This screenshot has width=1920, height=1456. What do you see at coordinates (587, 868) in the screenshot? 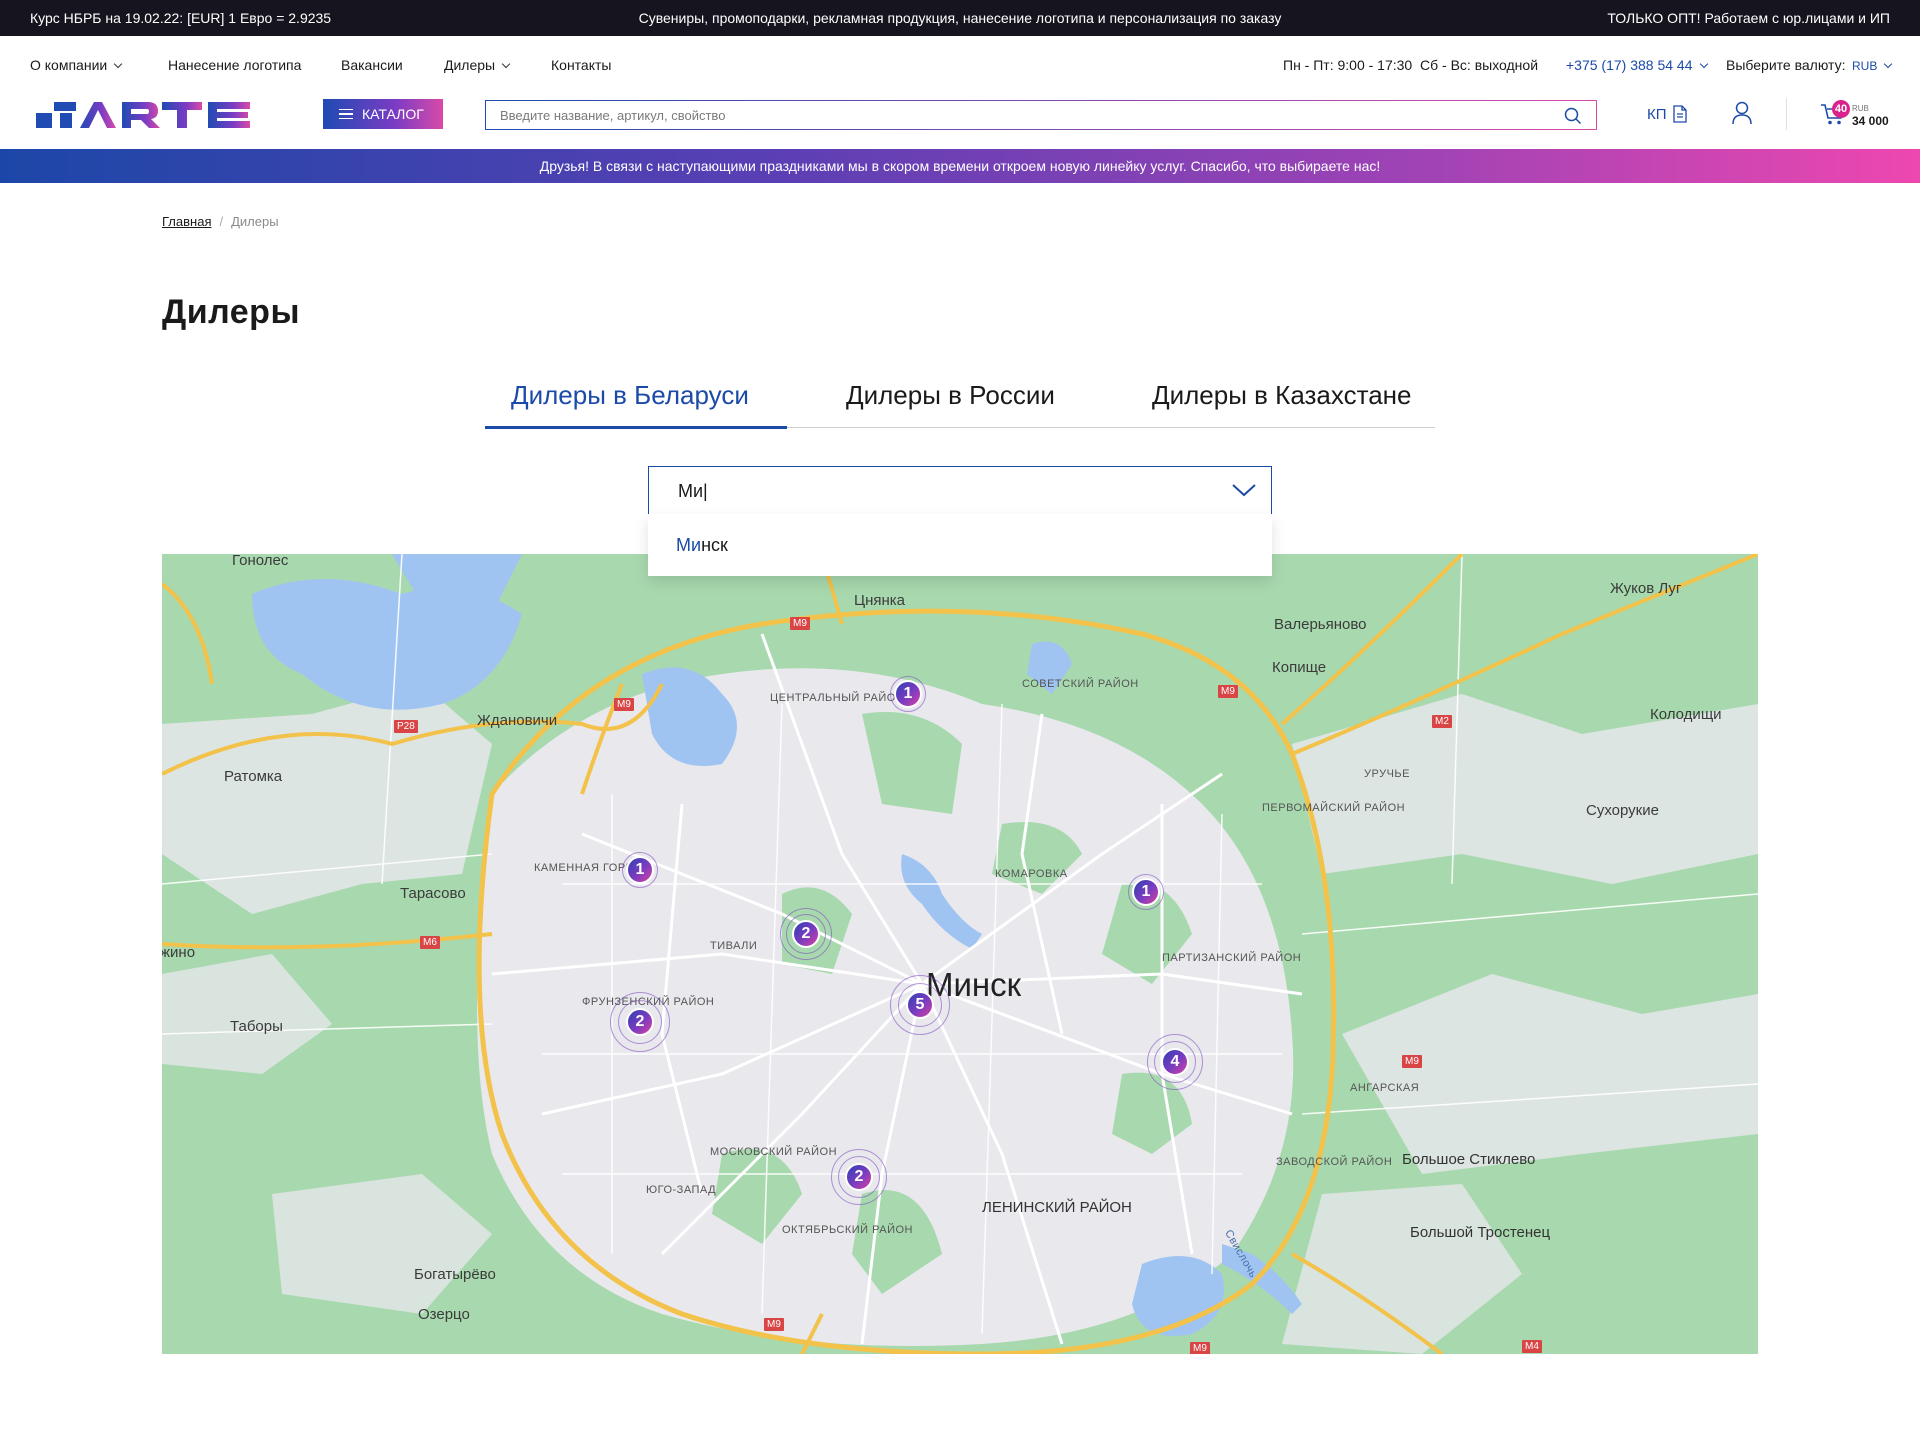
I see `district-label: КАМЕННАЯ ГОРКА` at bounding box center [587, 868].